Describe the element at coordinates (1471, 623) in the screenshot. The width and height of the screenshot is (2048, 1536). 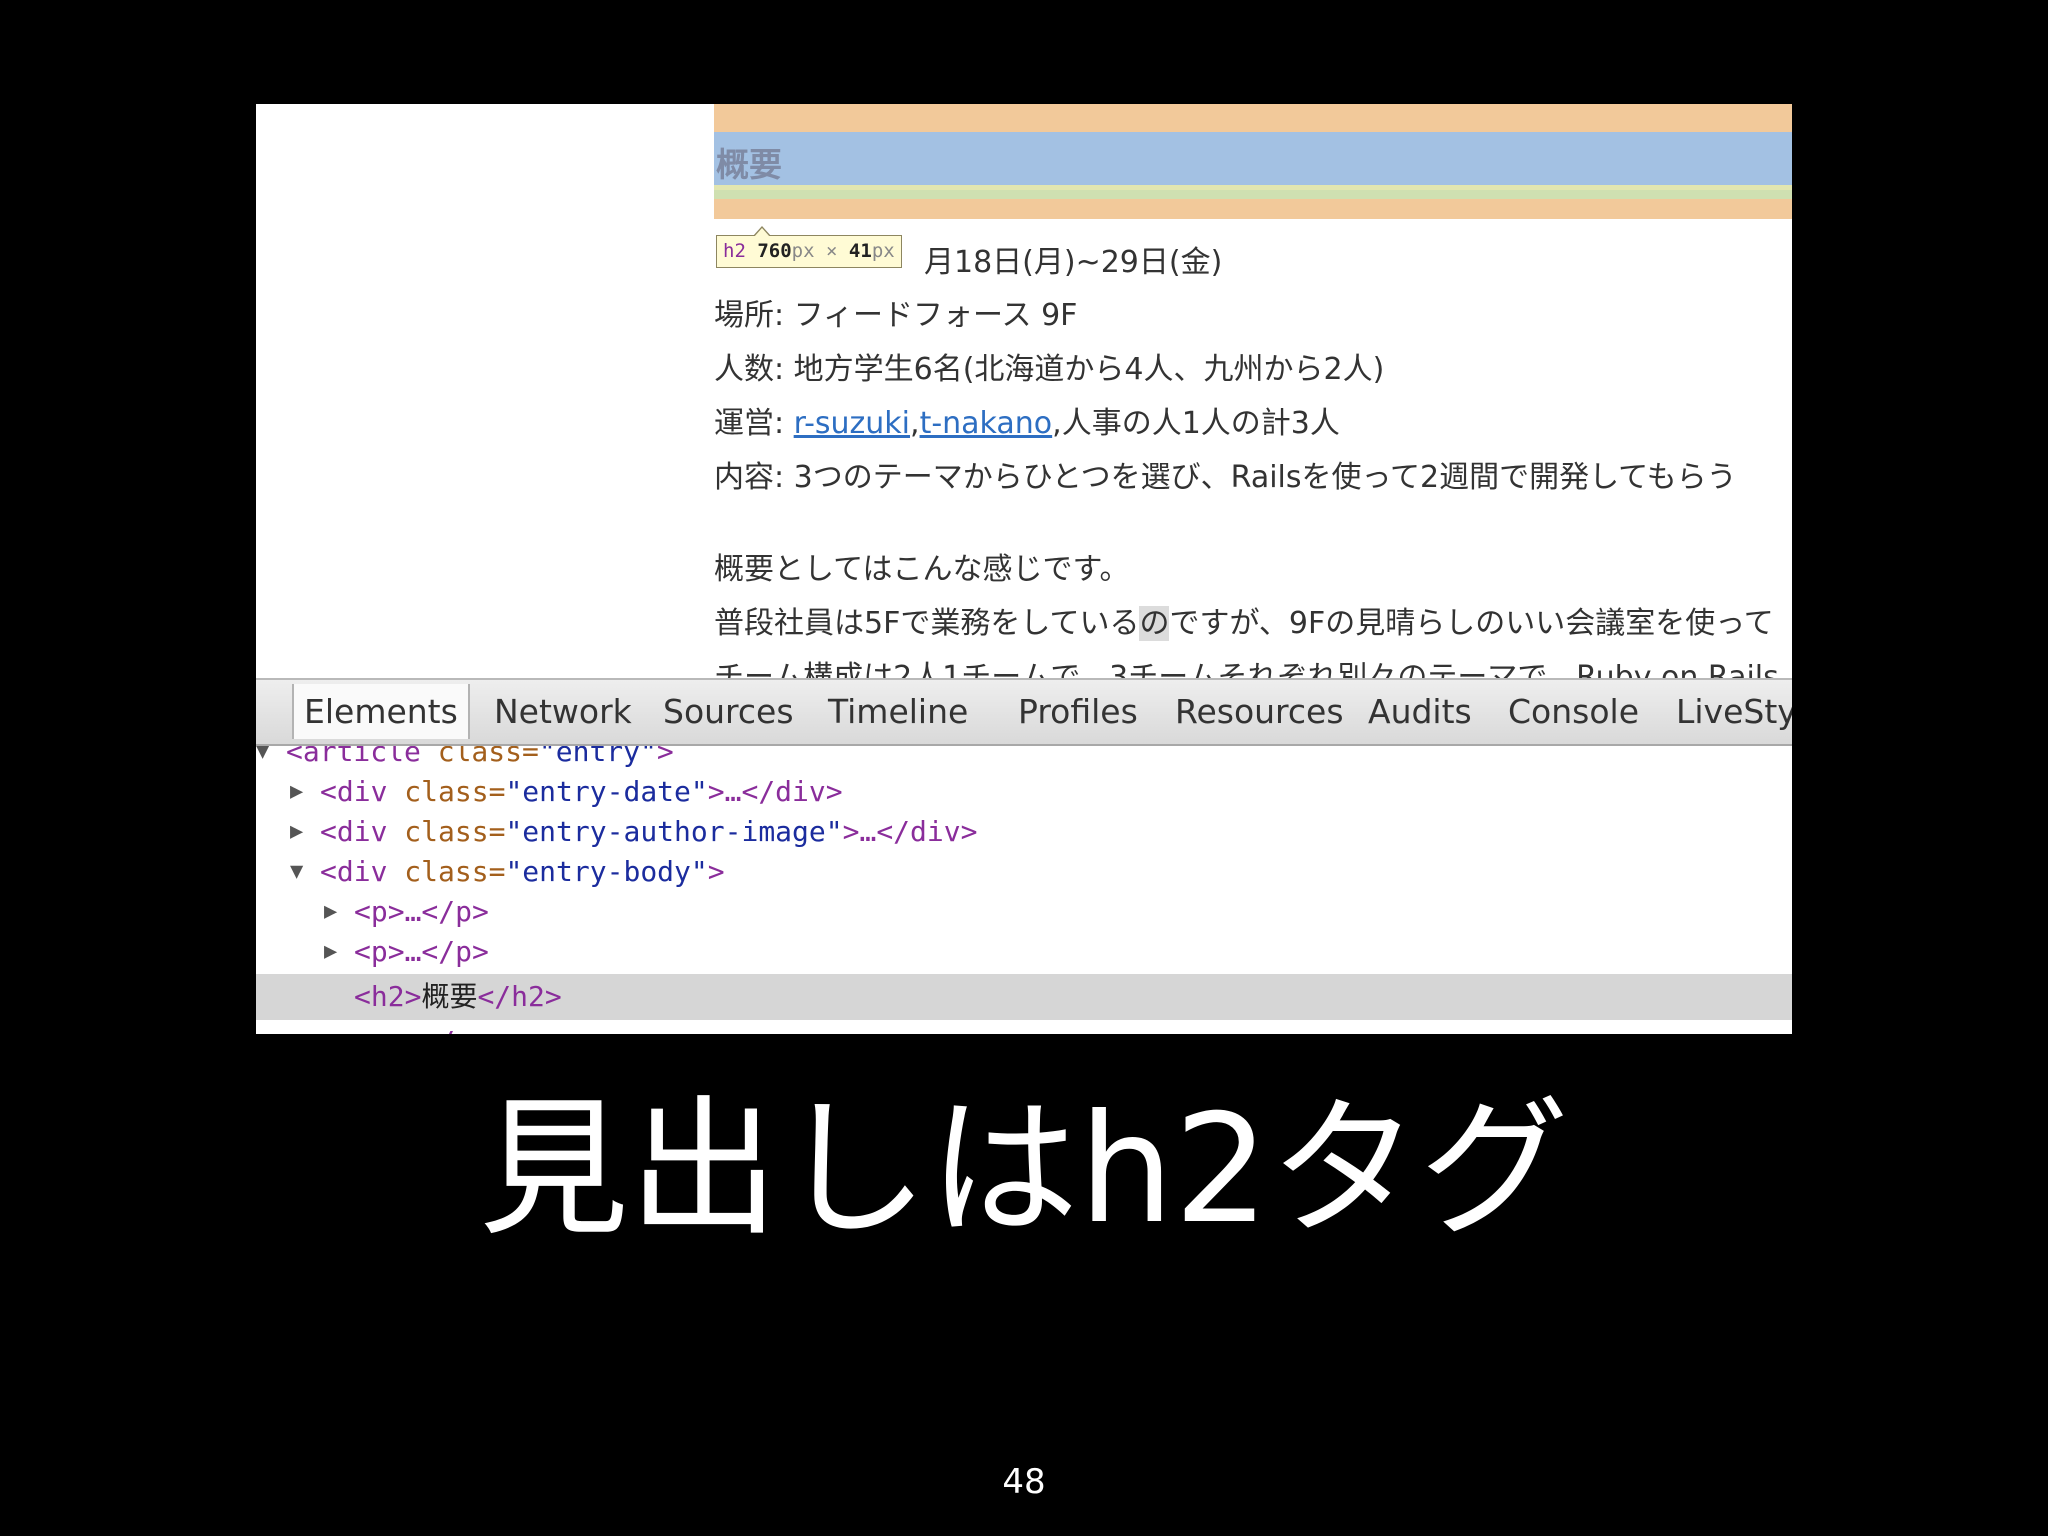
I see `office-text-after: ですが、9Fの見晴らしのいい会議室を使って` at that location.